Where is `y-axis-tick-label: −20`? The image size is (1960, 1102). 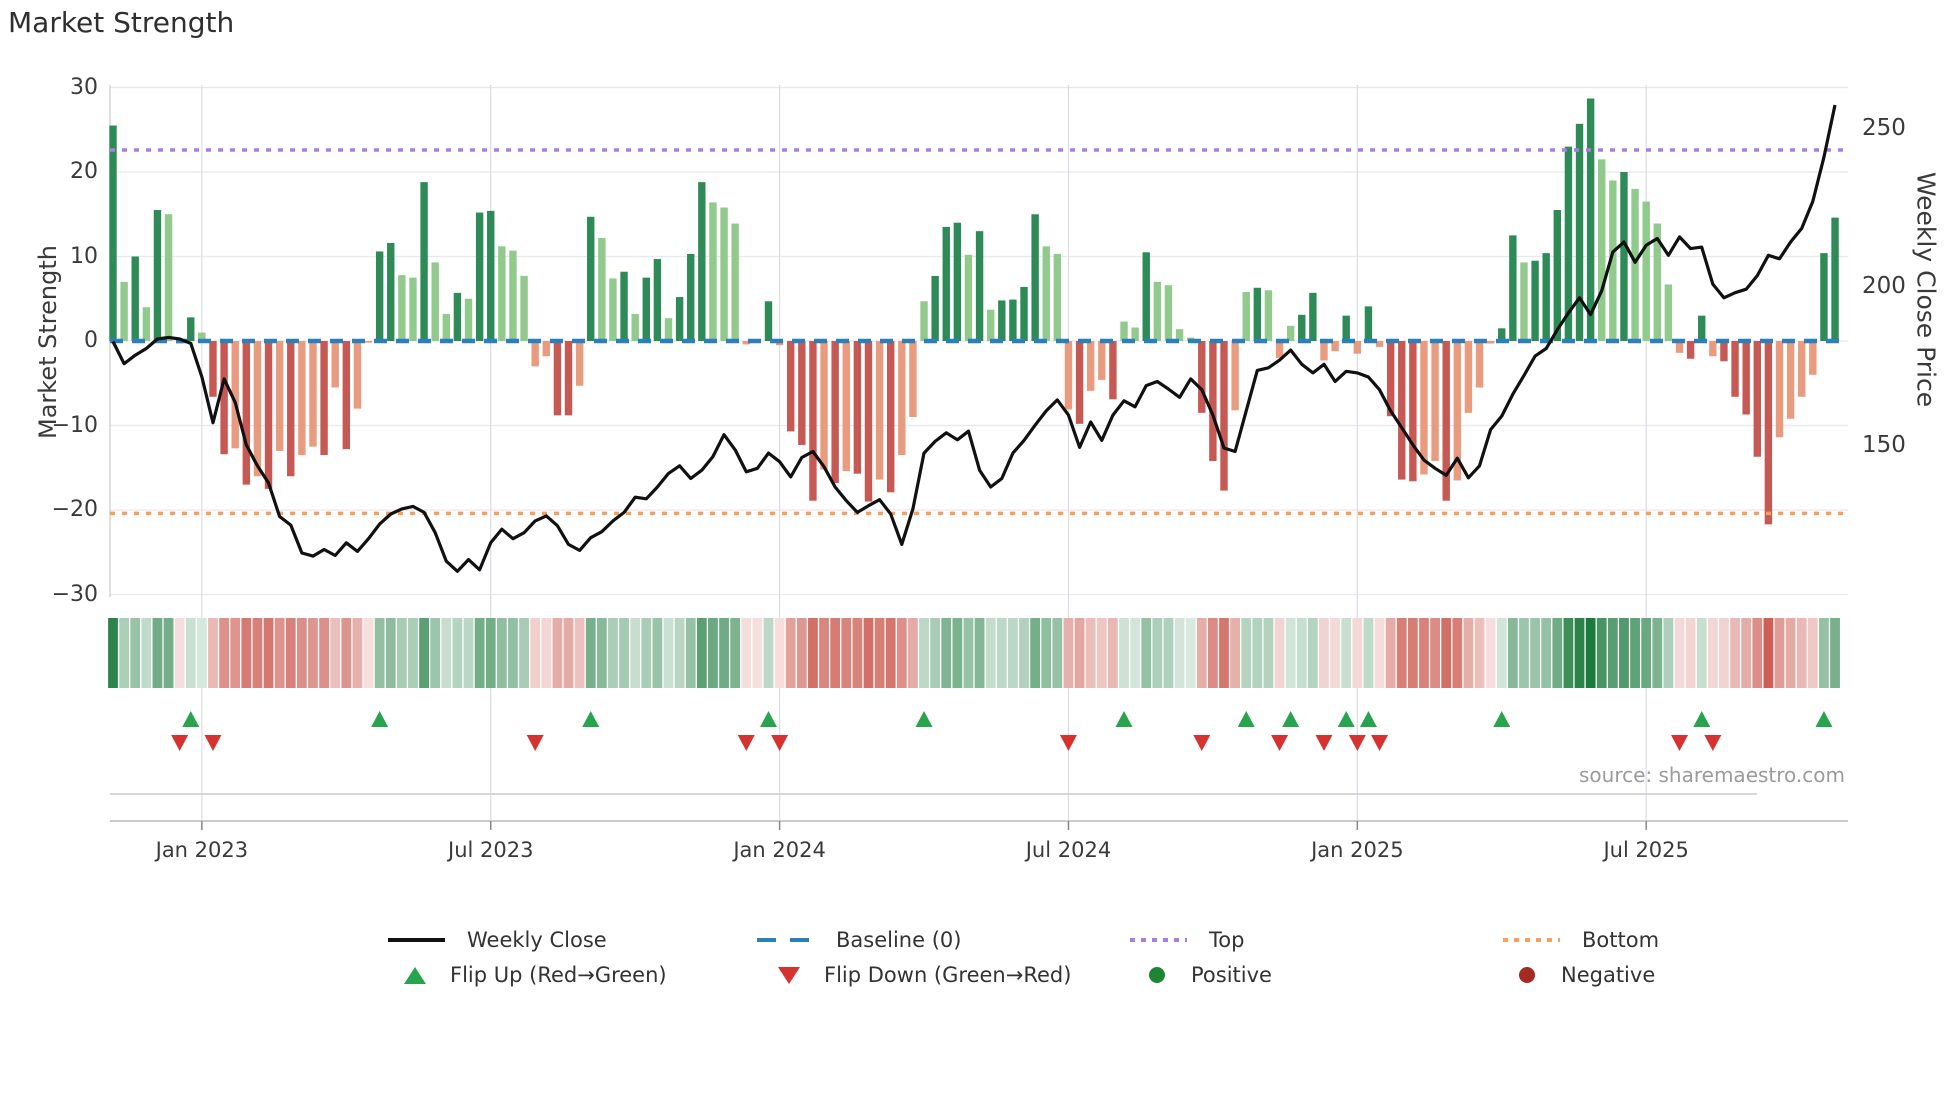 y-axis-tick-label: −20 is located at coordinates (74, 509).